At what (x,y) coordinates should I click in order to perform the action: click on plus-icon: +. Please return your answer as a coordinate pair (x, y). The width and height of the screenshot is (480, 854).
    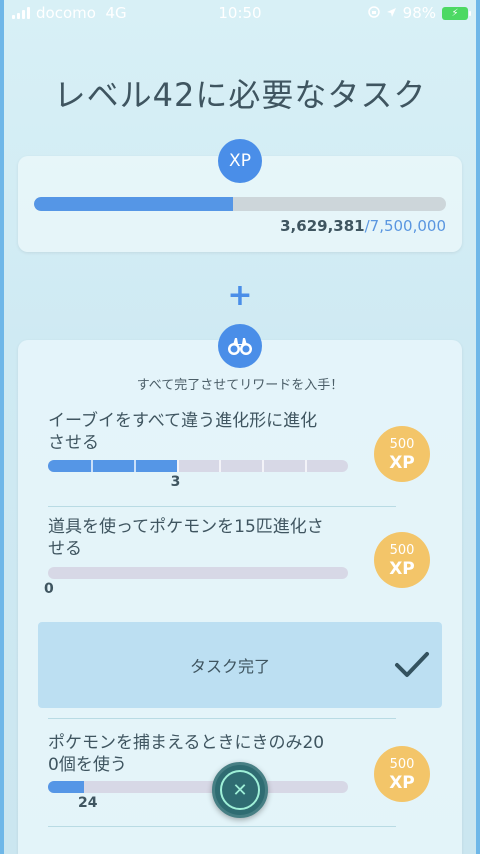
    Looking at the image, I should click on (240, 295).